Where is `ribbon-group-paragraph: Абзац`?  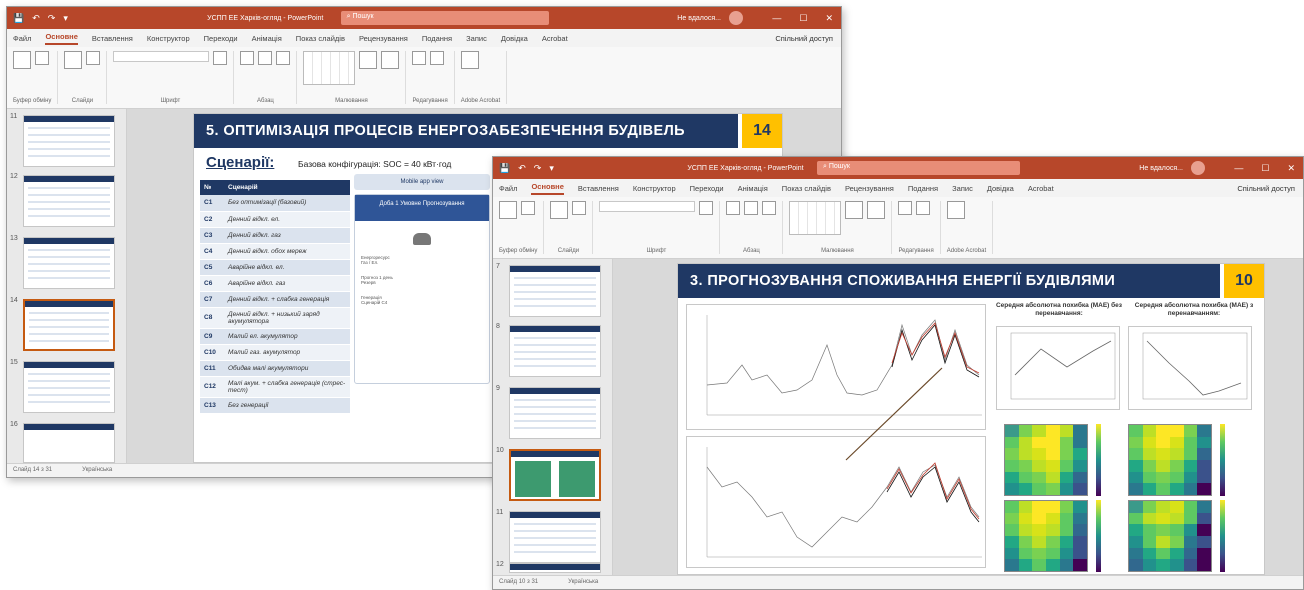 ribbon-group-paragraph: Абзац is located at coordinates (269, 77).